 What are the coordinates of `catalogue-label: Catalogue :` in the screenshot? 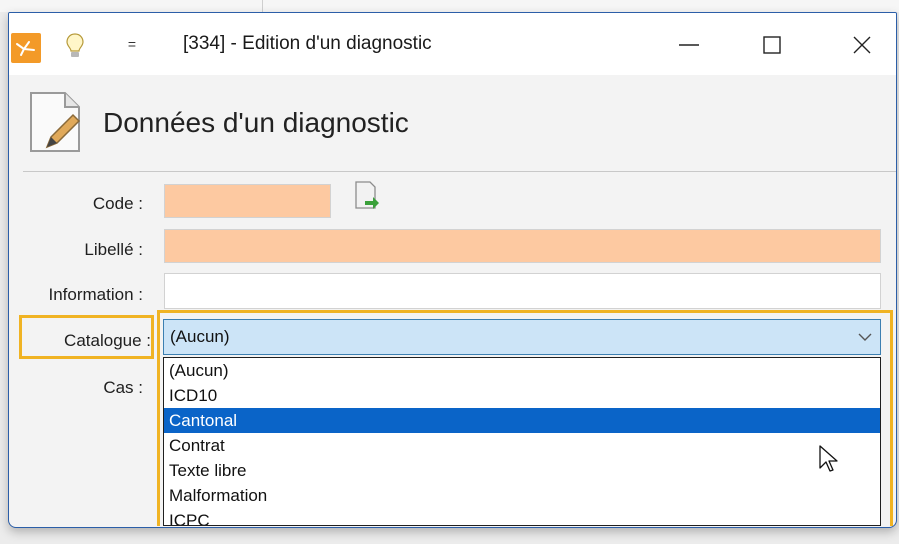 It's located at (107, 340).